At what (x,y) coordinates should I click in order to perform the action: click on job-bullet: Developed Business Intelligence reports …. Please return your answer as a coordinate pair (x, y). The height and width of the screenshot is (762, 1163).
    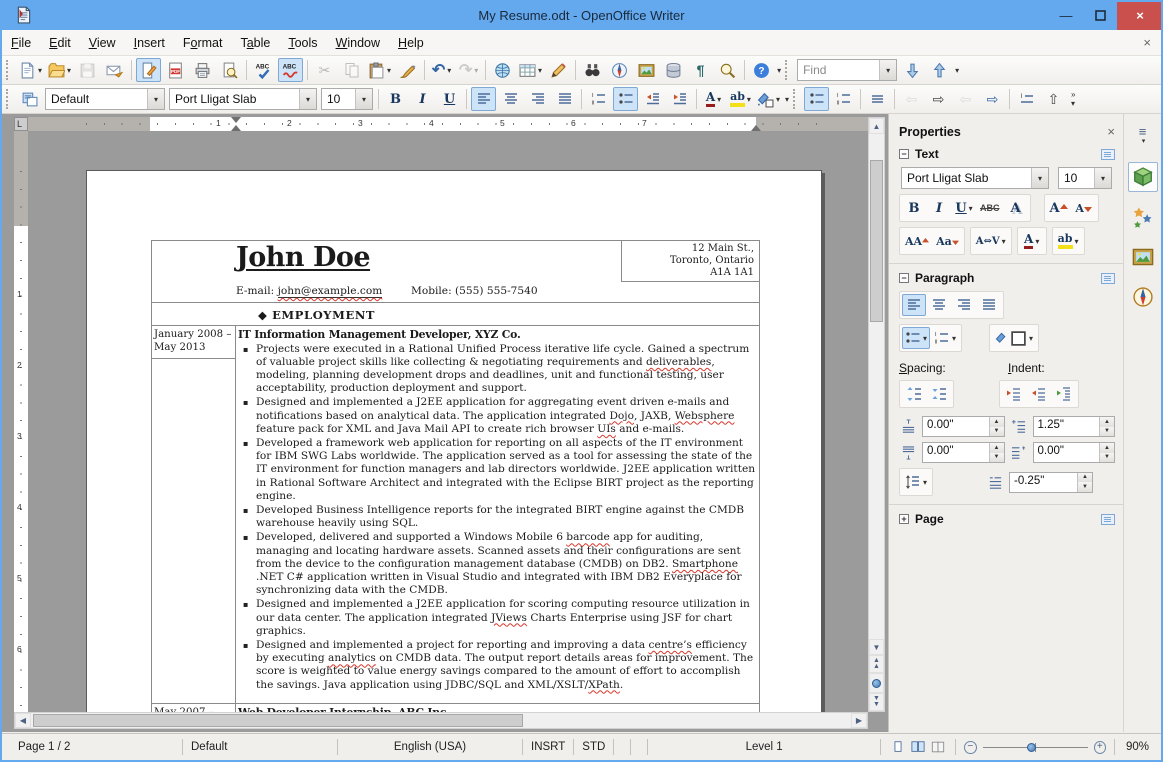
    Looking at the image, I should click on (497, 517).